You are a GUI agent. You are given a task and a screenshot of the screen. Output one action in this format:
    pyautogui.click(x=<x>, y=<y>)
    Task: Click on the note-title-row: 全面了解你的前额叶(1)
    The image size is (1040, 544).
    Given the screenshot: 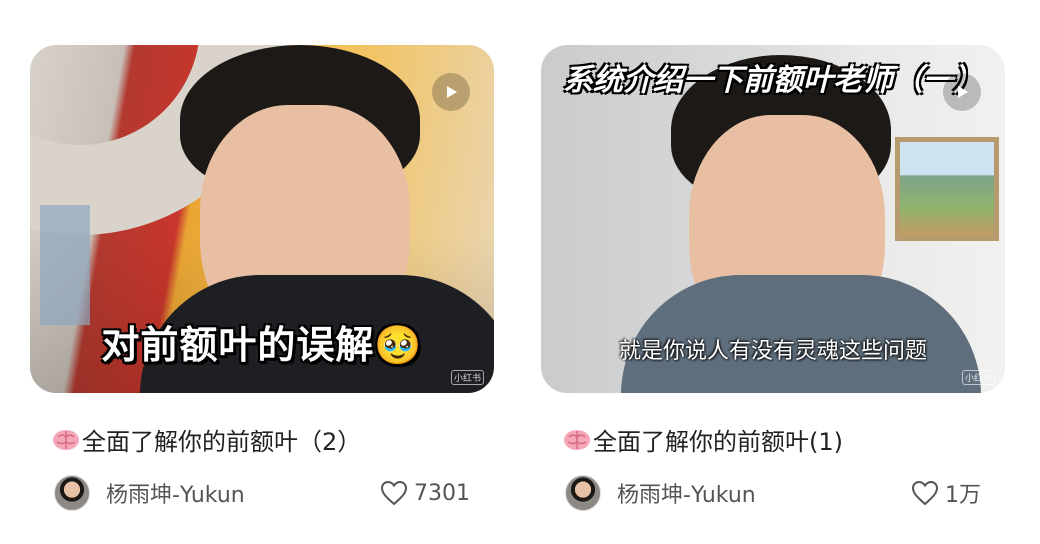 What is the action you would take?
    pyautogui.click(x=784, y=439)
    